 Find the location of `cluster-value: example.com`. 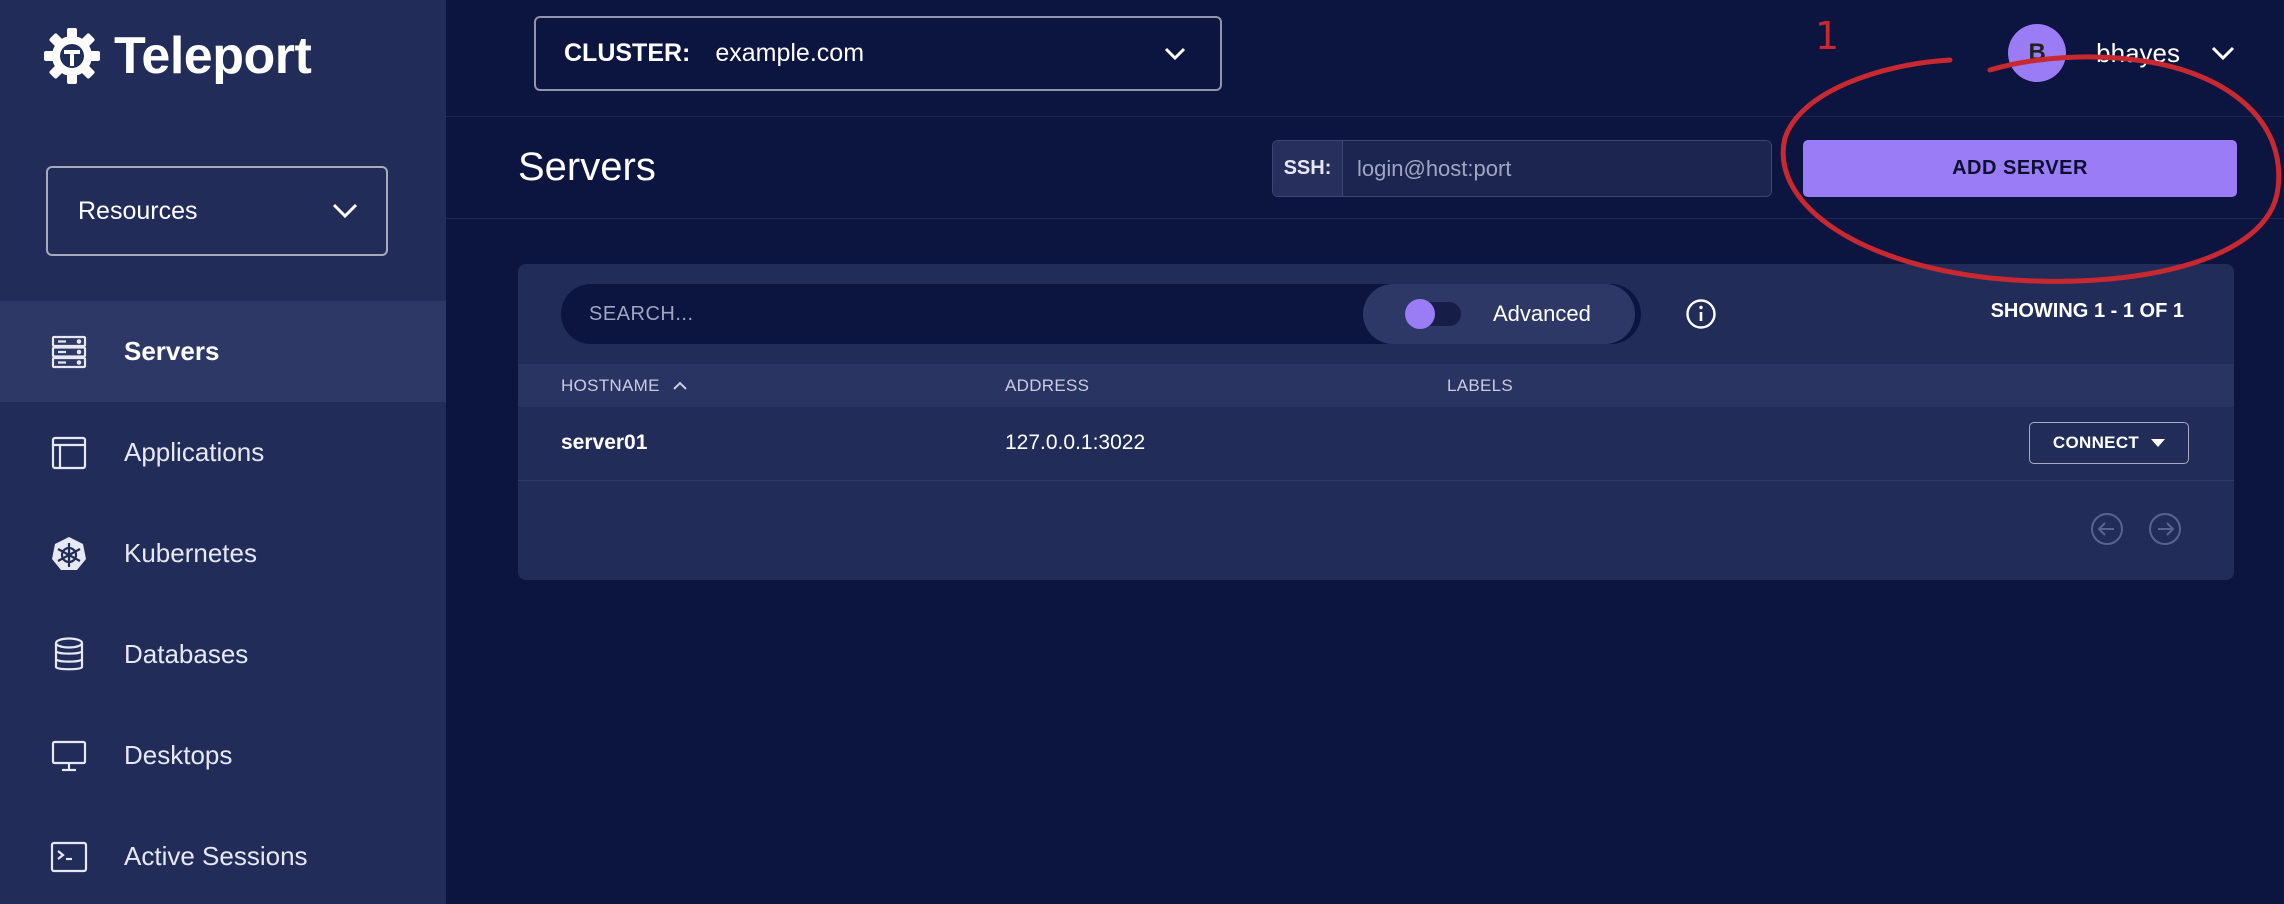

cluster-value: example.com is located at coordinates (790, 53).